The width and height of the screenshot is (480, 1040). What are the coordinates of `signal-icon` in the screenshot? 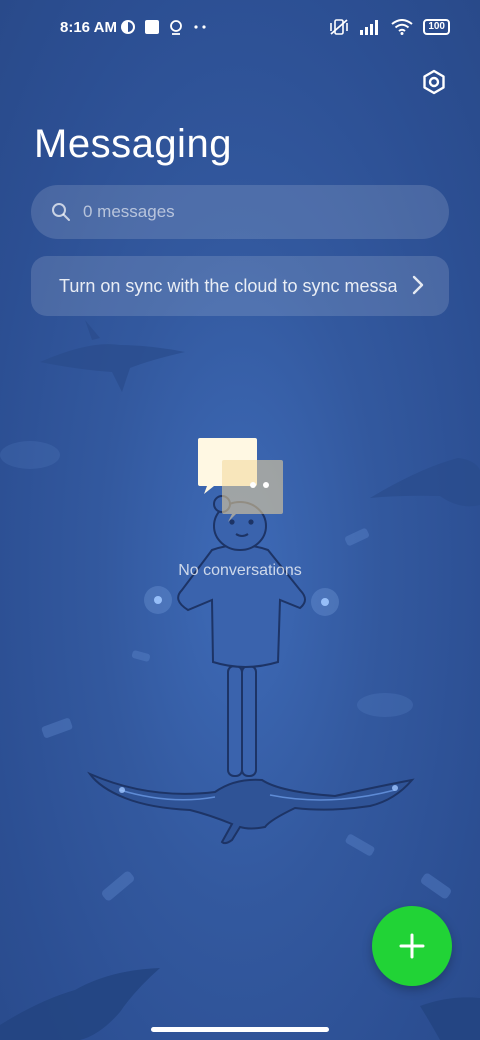 It's located at (369, 27).